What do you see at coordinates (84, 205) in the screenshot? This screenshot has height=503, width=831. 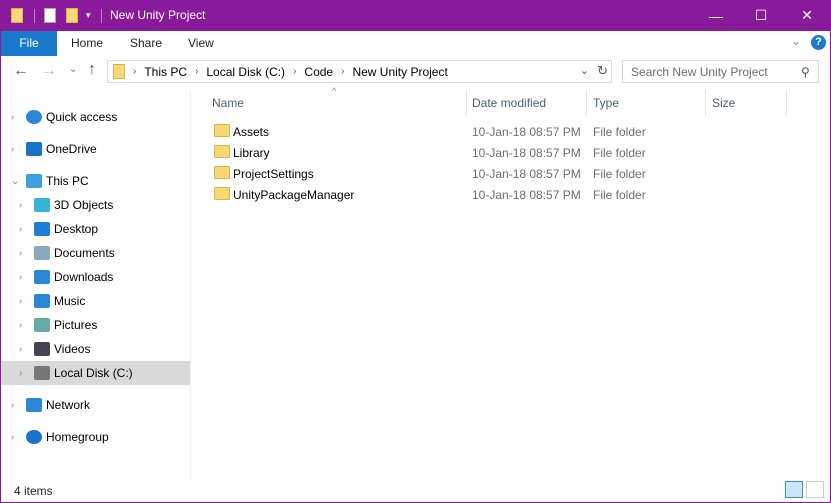 I see `sidebar-item-label: 3D Objects` at bounding box center [84, 205].